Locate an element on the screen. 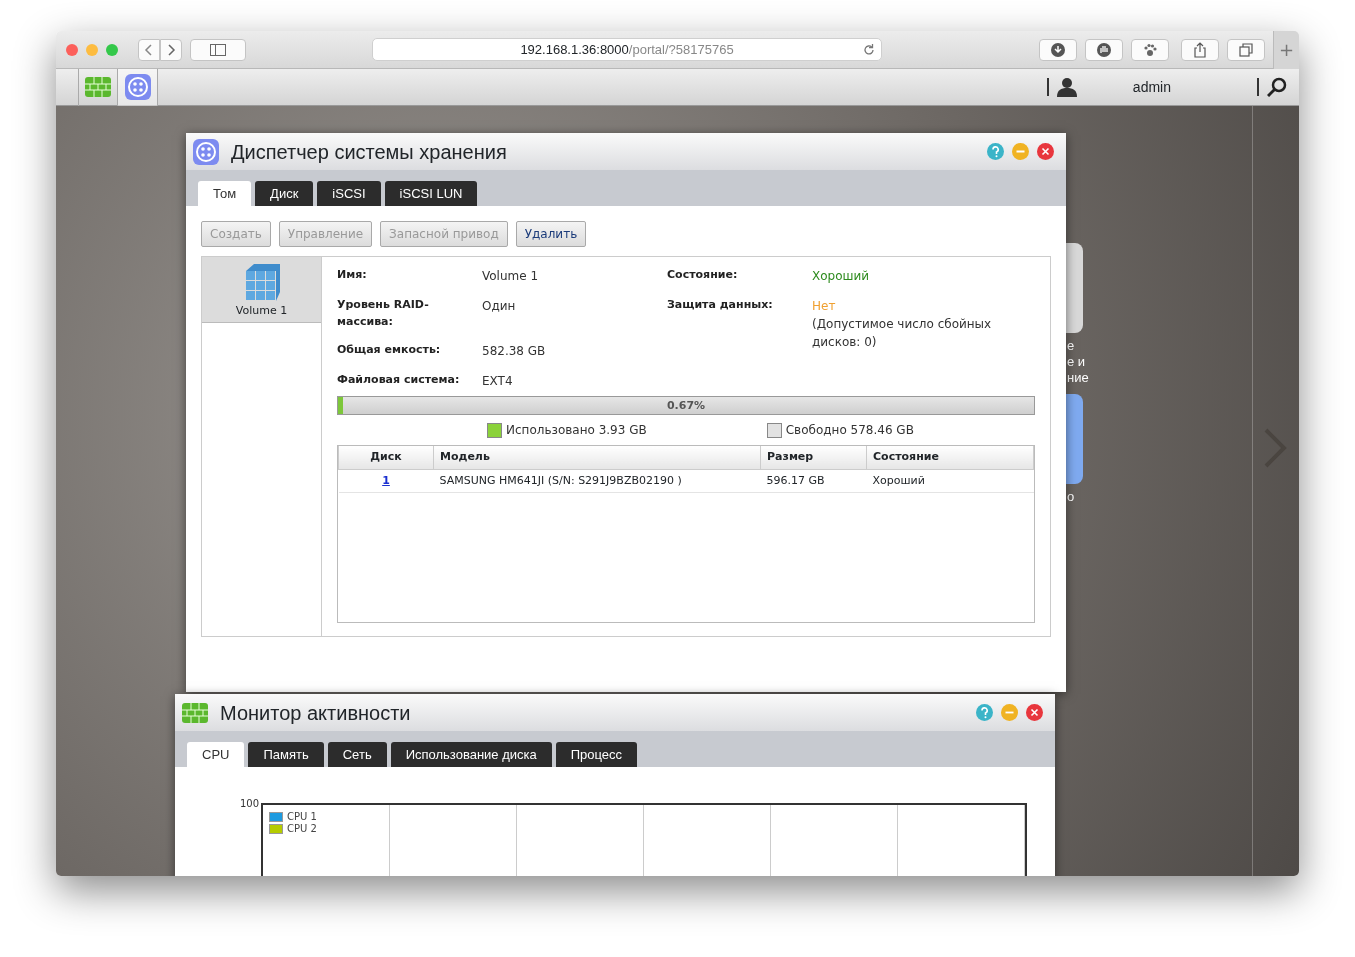 This screenshot has height=957, width=1355. field-value: EXT4 is located at coordinates (497, 381).